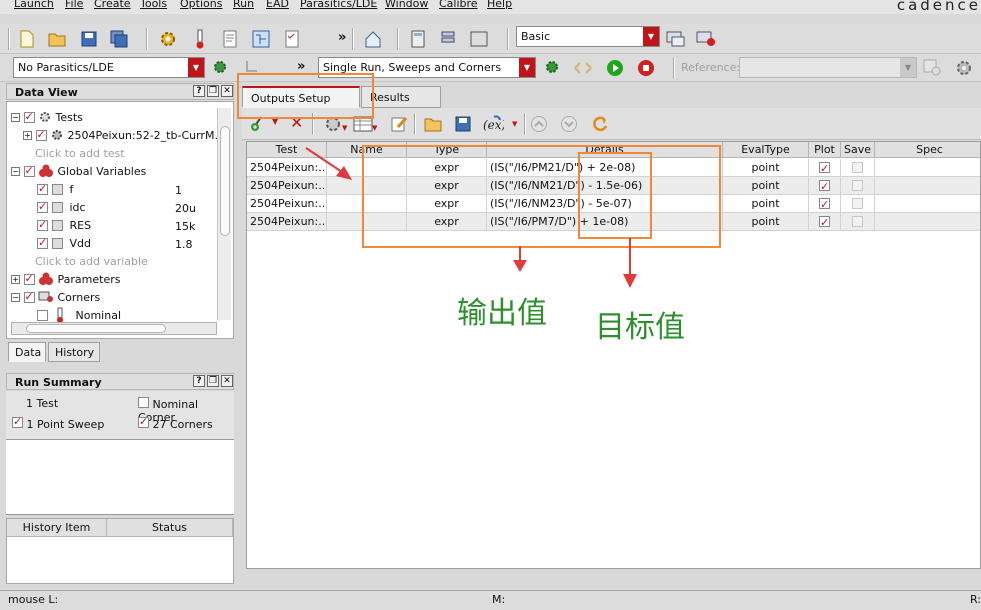 The width and height of the screenshot is (981, 610). What do you see at coordinates (305, 96) in the screenshot?
I see `outputs-setup-highlight-box` at bounding box center [305, 96].